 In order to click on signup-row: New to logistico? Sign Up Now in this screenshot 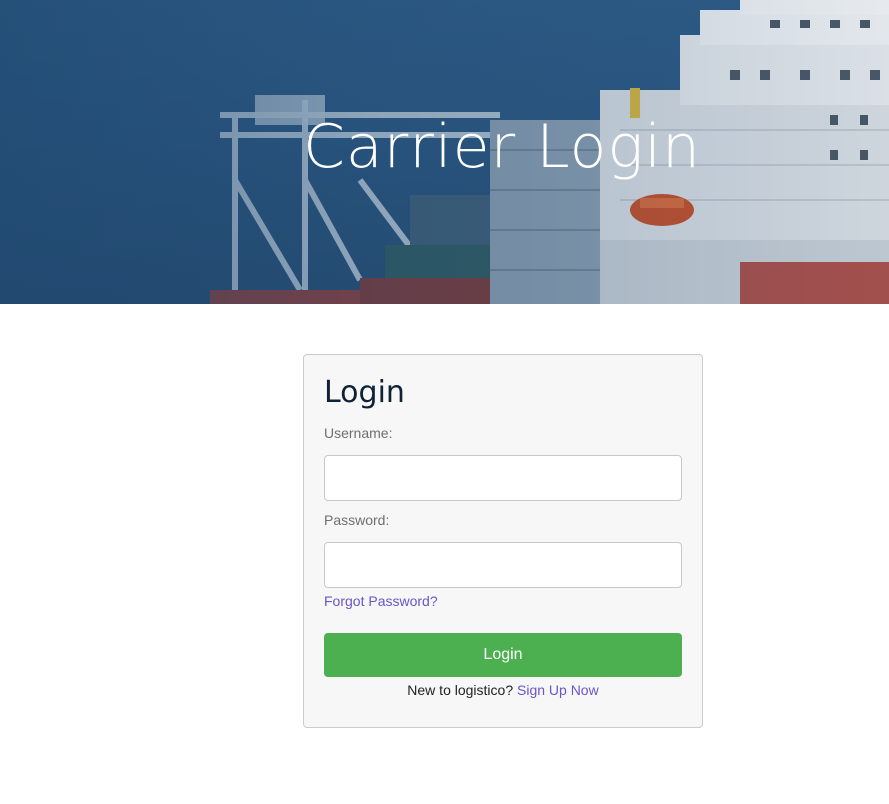, I will do `click(503, 690)`.